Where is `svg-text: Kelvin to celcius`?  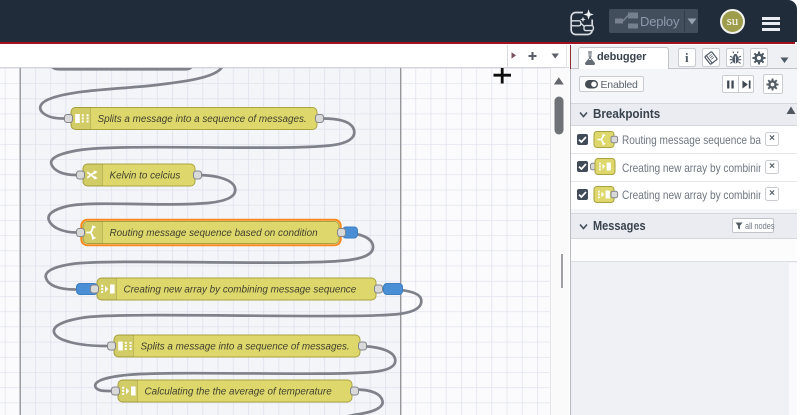
svg-text: Kelvin to celcius is located at coordinates (145, 176).